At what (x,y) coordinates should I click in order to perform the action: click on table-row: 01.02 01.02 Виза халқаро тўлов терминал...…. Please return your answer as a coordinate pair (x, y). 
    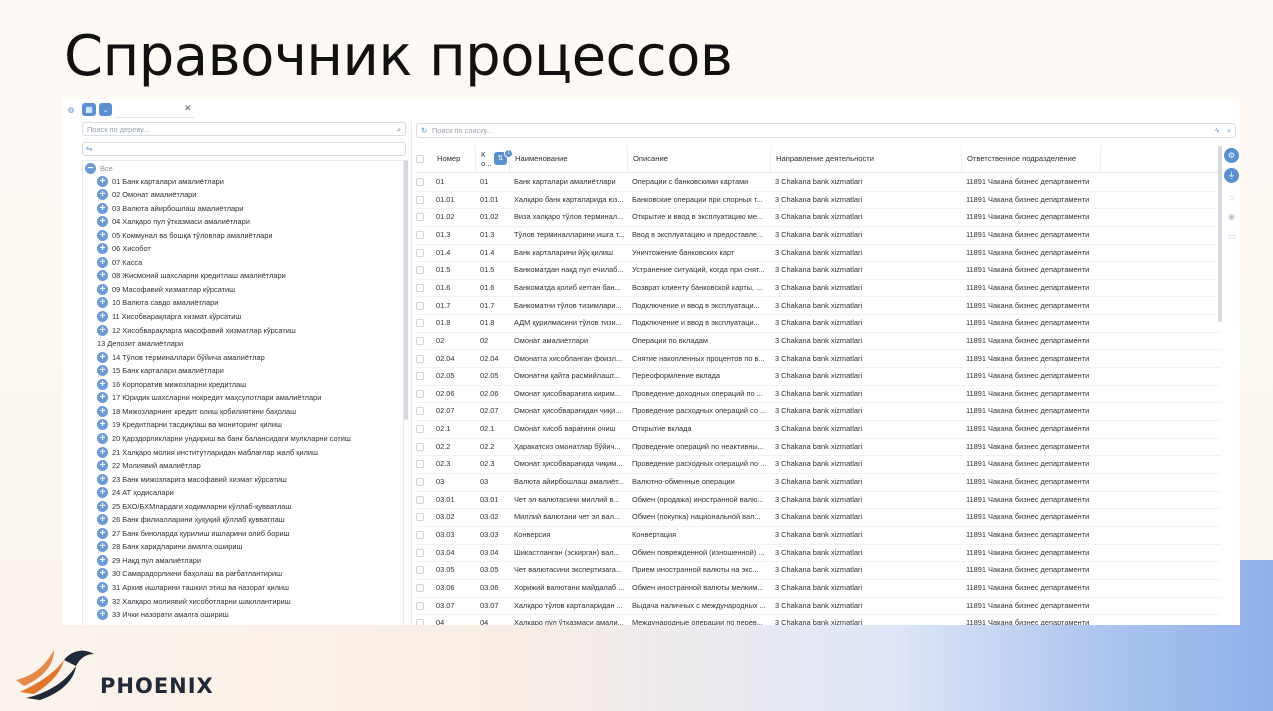
    Looking at the image, I should click on (818, 217).